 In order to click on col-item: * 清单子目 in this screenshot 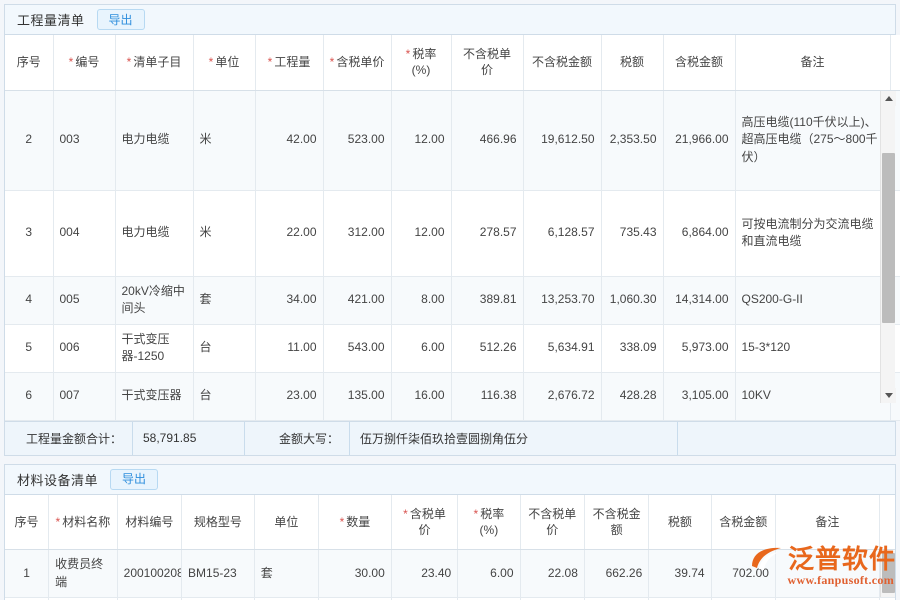, I will do `click(154, 63)`.